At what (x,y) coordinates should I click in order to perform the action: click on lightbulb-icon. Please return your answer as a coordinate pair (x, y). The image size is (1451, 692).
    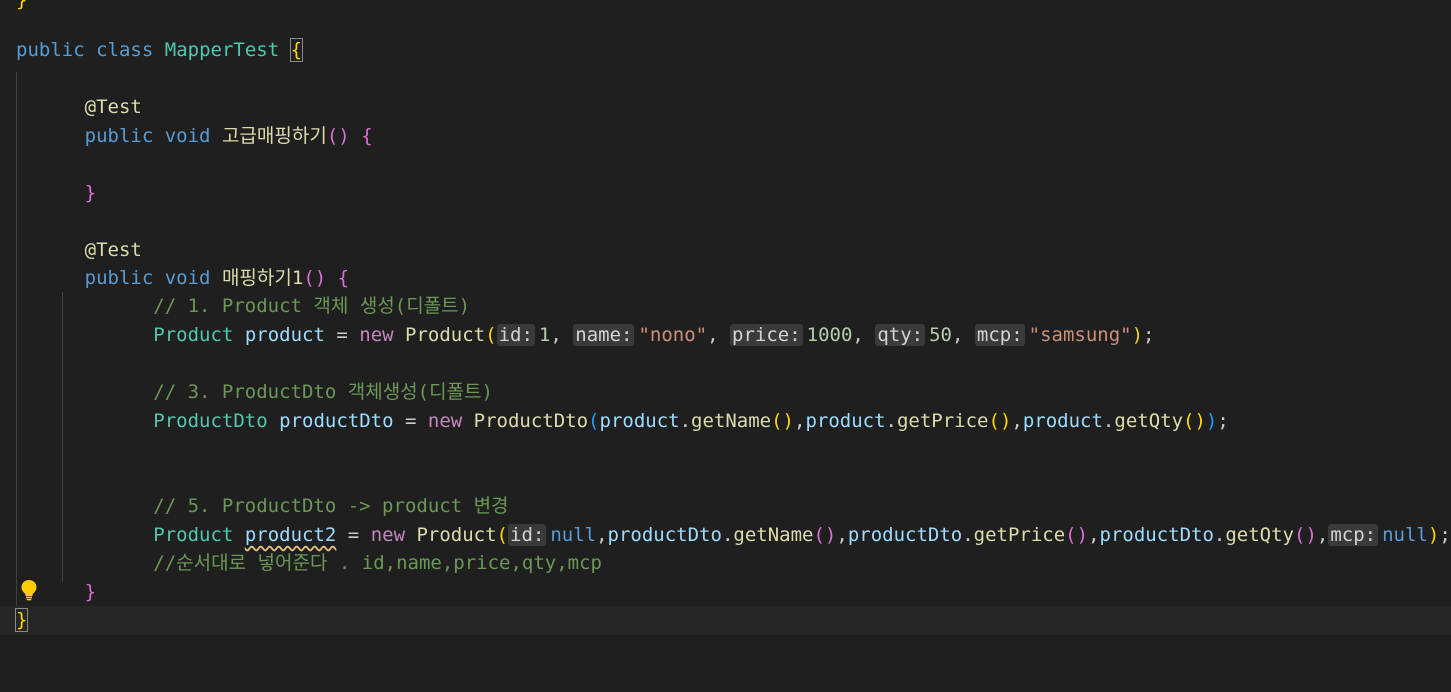
    Looking at the image, I should click on (29, 590).